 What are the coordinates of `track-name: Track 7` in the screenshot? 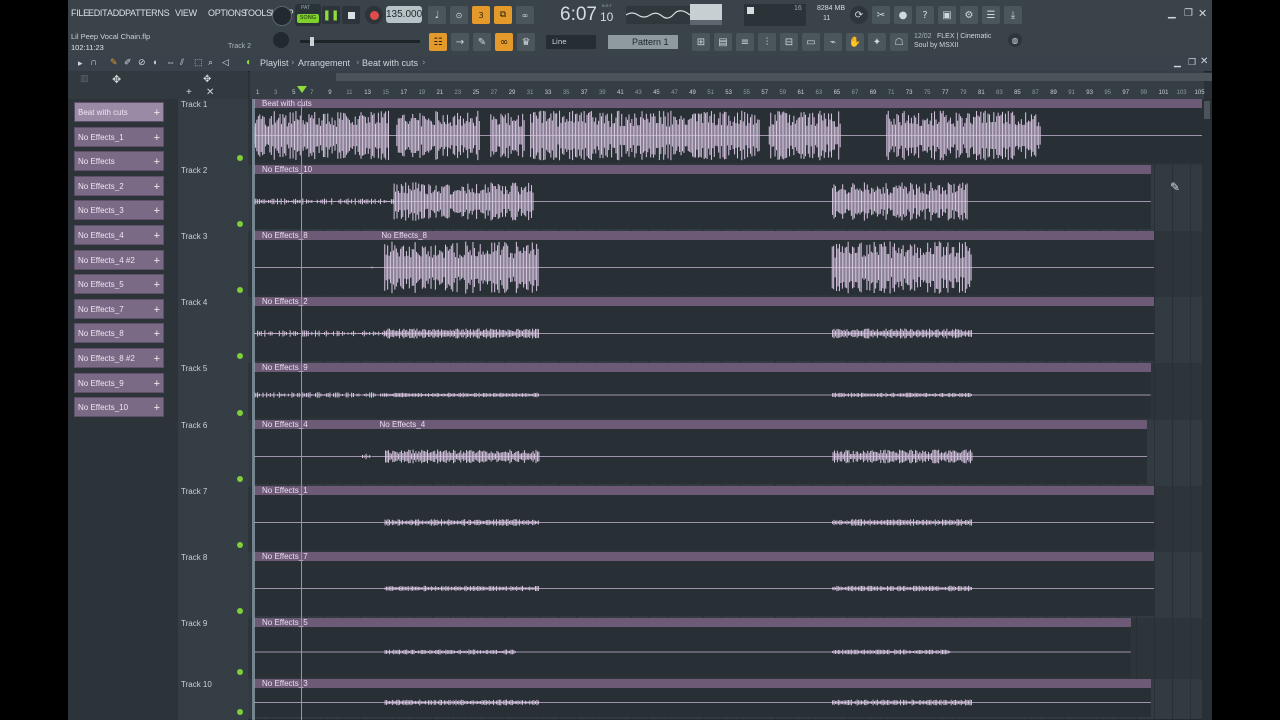 It's located at (194, 491).